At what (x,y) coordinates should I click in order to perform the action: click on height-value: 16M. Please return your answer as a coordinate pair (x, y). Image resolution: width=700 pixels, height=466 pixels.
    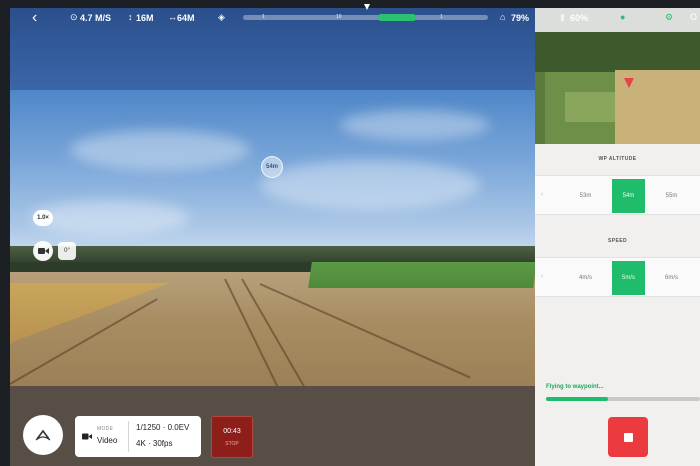
    Looking at the image, I should click on (145, 18).